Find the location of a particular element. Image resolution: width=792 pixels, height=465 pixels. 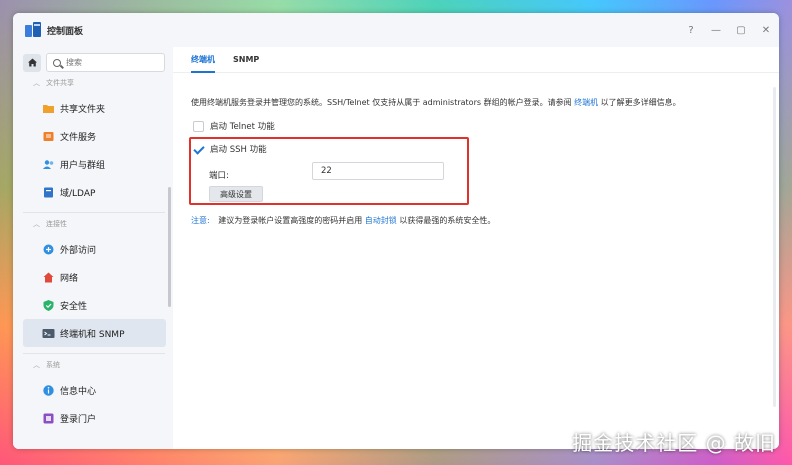

window-title: 控制面板 is located at coordinates (65, 31).